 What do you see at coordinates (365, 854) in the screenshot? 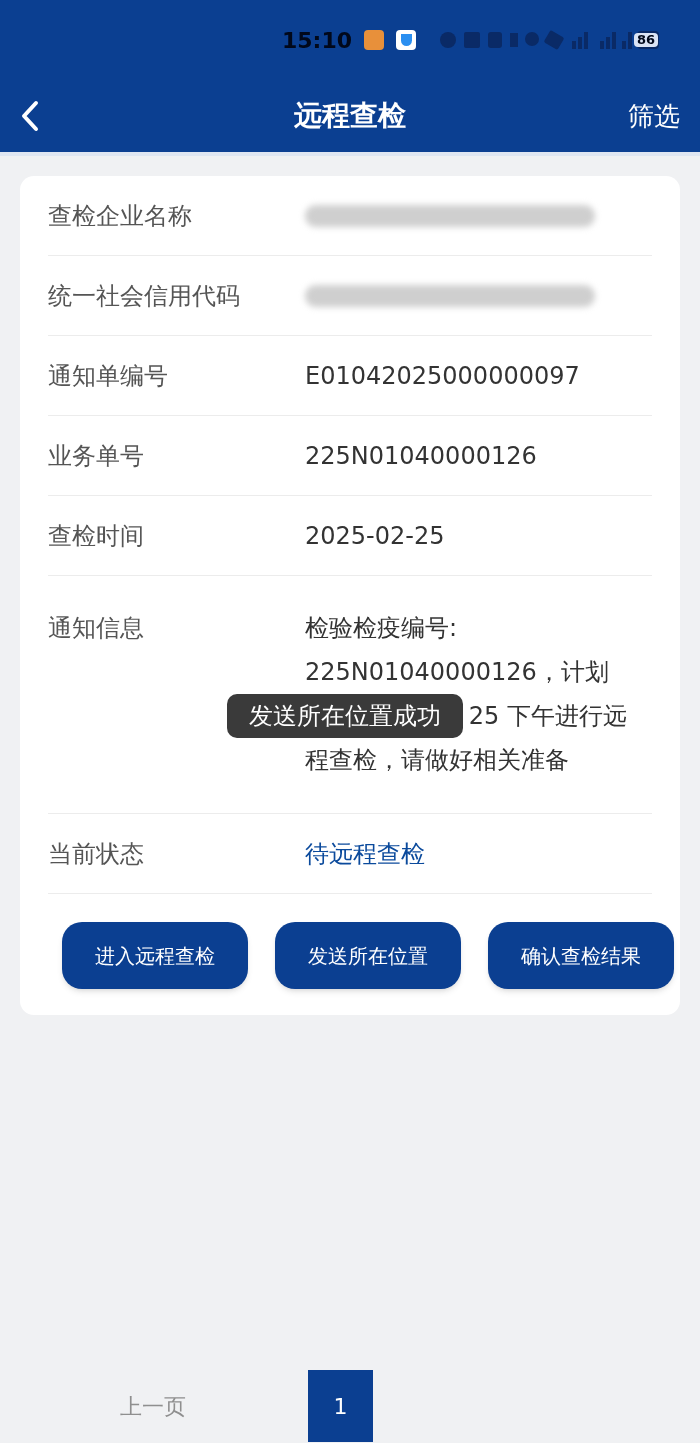
I see `status-value: 待远程查检` at bounding box center [365, 854].